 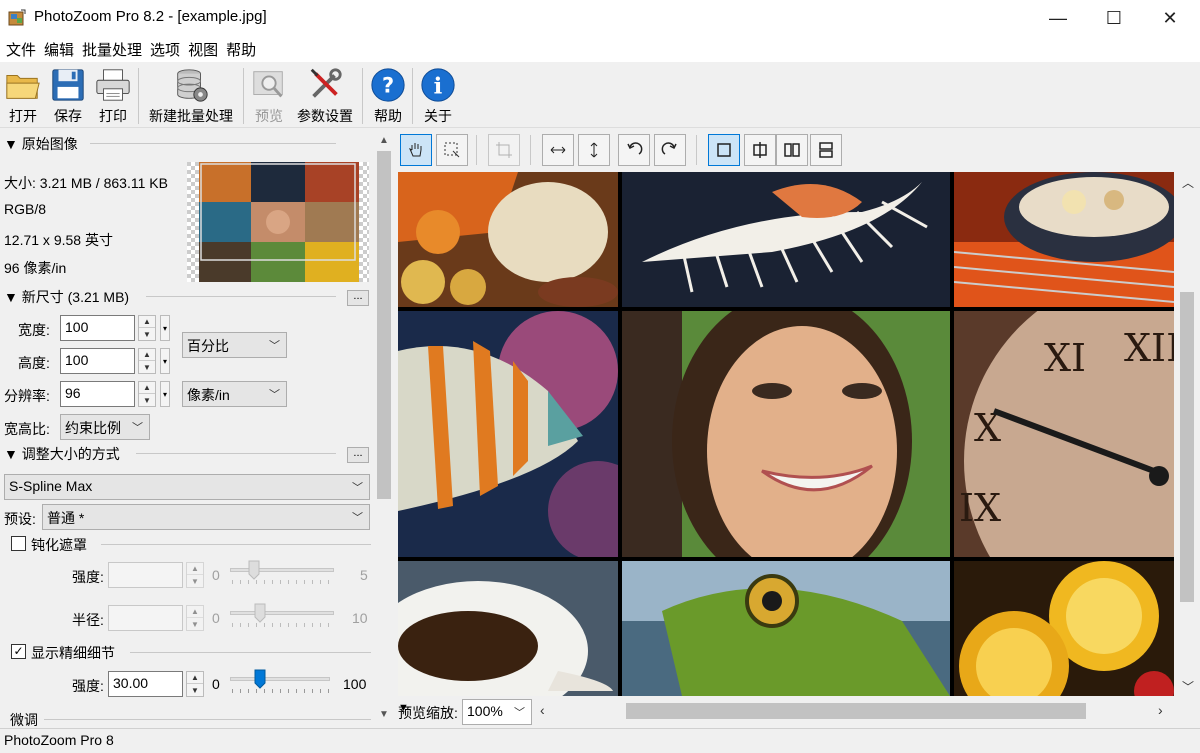 I want to click on hand-tool-button, so click(x=416, y=150).